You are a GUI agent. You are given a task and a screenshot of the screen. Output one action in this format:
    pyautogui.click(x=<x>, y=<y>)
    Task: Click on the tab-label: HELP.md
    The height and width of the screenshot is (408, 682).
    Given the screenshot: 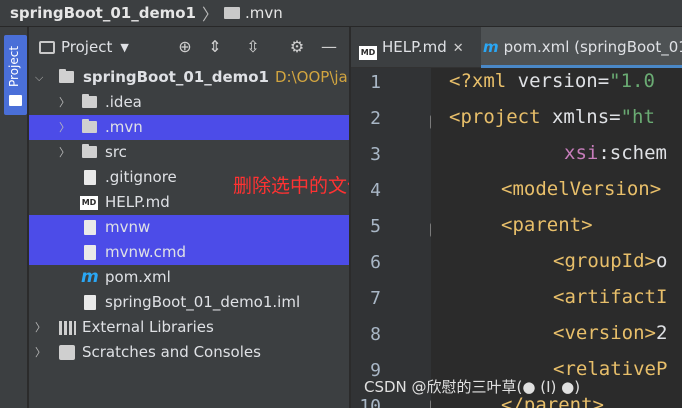 What is the action you would take?
    pyautogui.click(x=414, y=47)
    